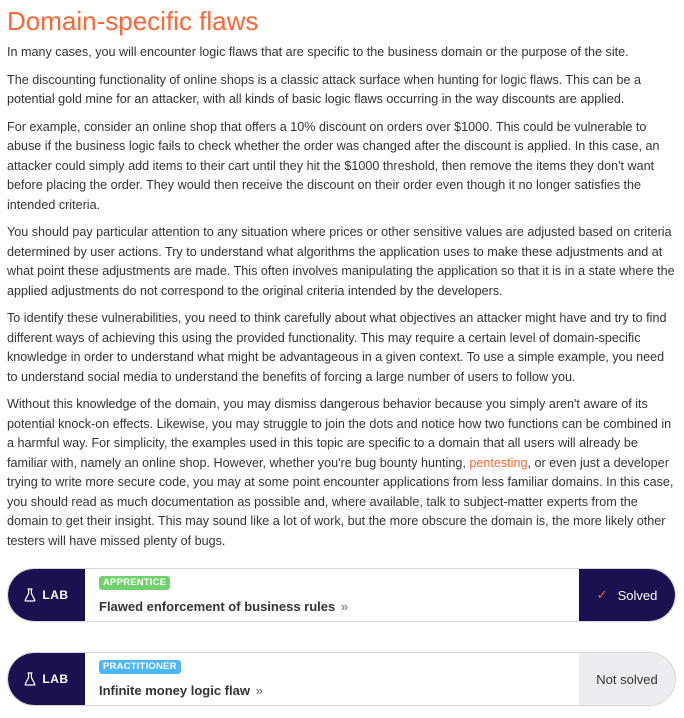 The height and width of the screenshot is (718, 684). I want to click on check-icon: ✓, so click(602, 594).